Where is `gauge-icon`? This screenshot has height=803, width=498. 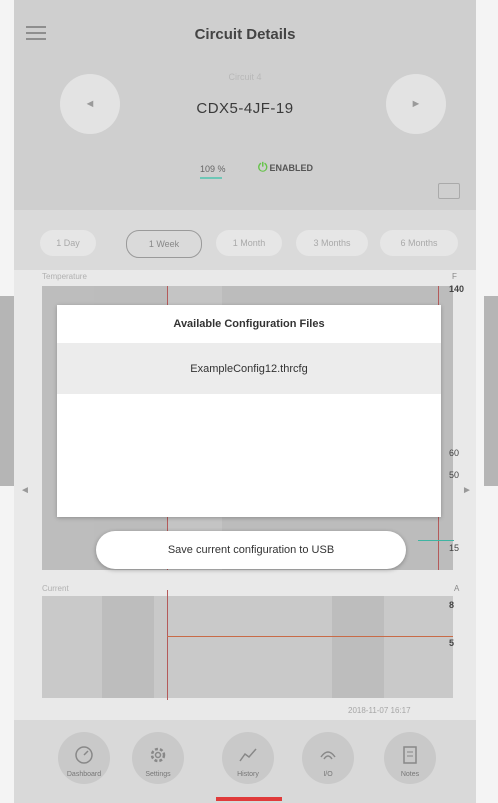
gauge-icon is located at coordinates (84, 755).